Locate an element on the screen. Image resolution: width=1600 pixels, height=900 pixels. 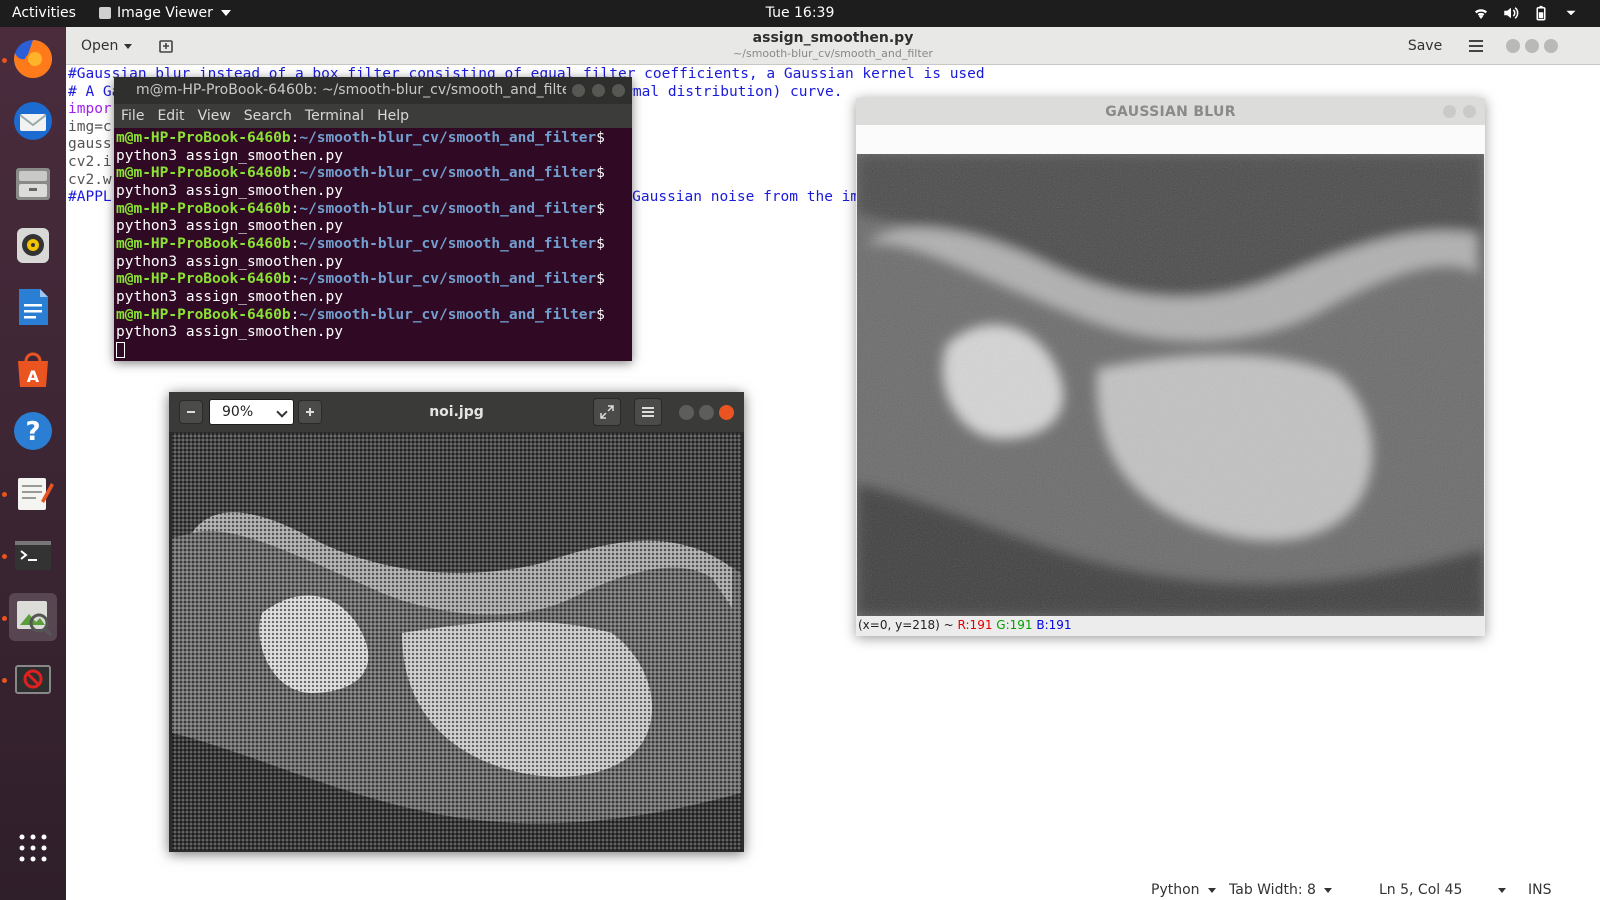
dock-writer is located at coordinates (33, 307).